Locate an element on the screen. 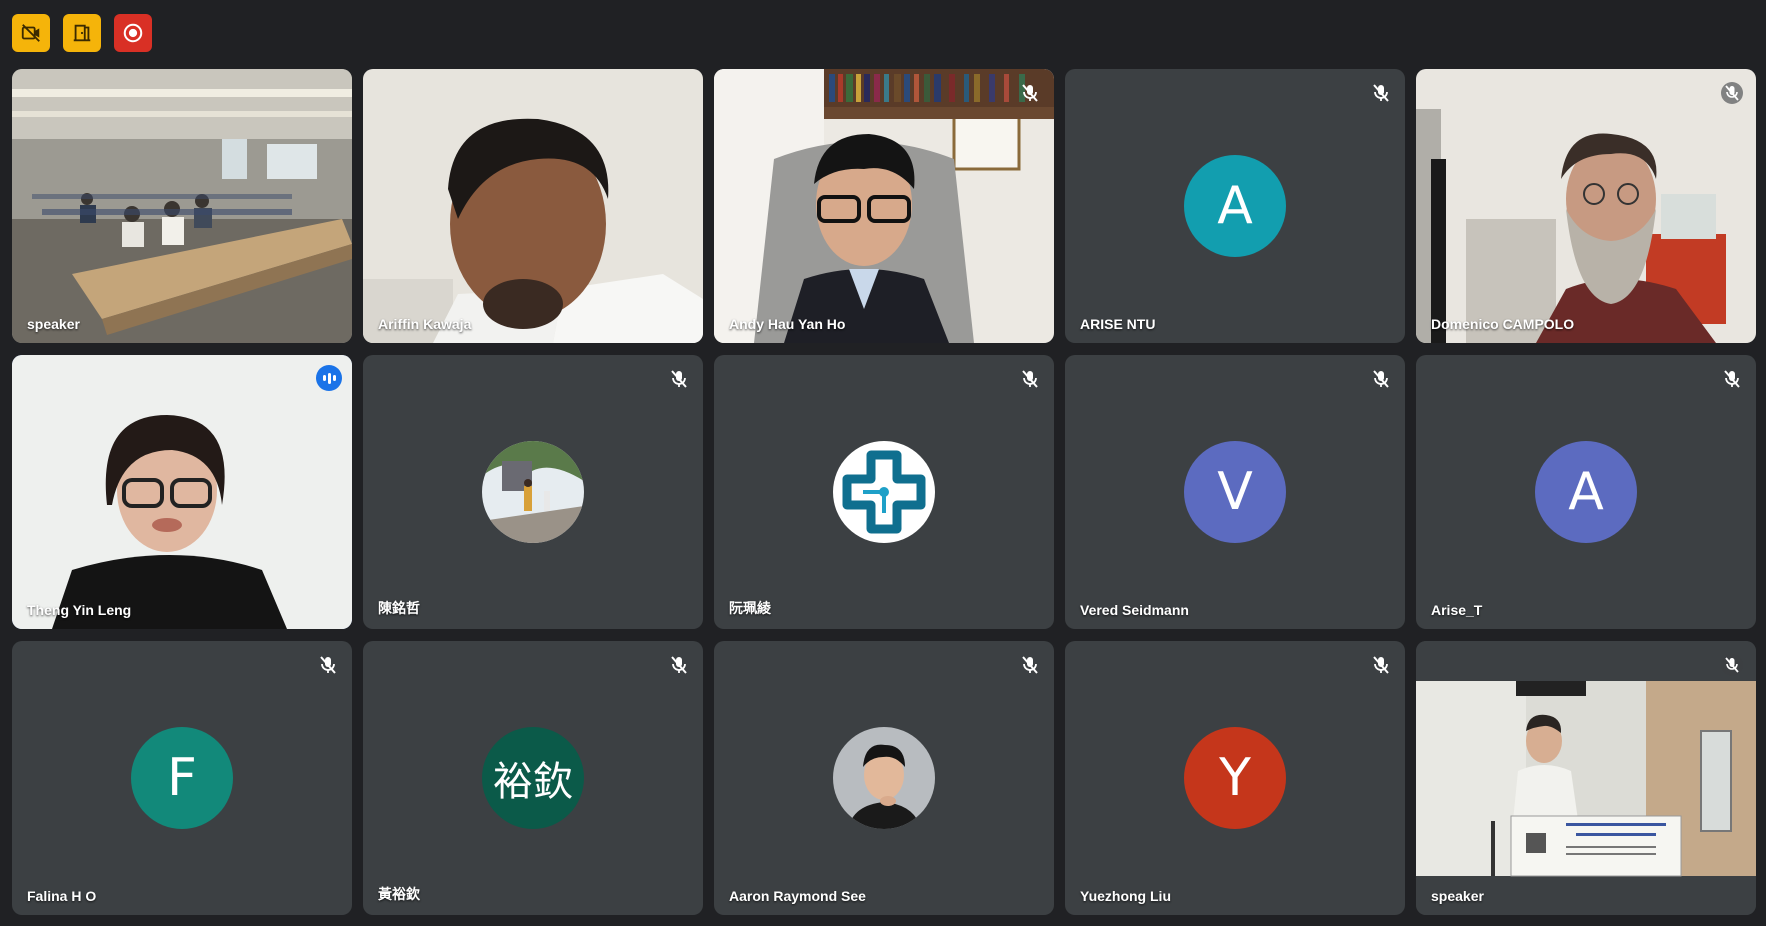 This screenshot has width=1766, height=926. participant-name: Domenico CAMPOLO is located at coordinates (1503, 324).